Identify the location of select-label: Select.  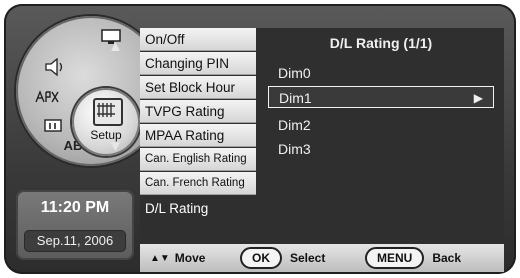
(308, 258).